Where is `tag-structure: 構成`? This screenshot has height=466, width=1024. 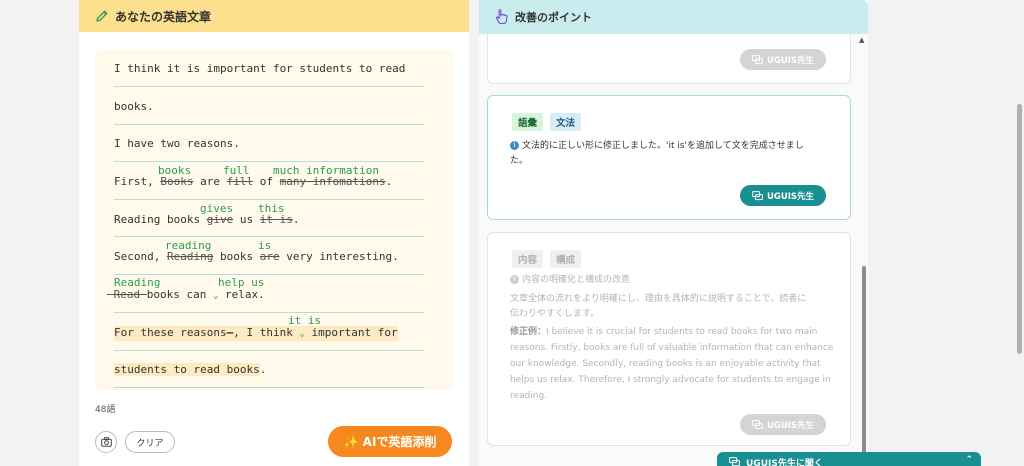
tag-structure: 構成 is located at coordinates (566, 259).